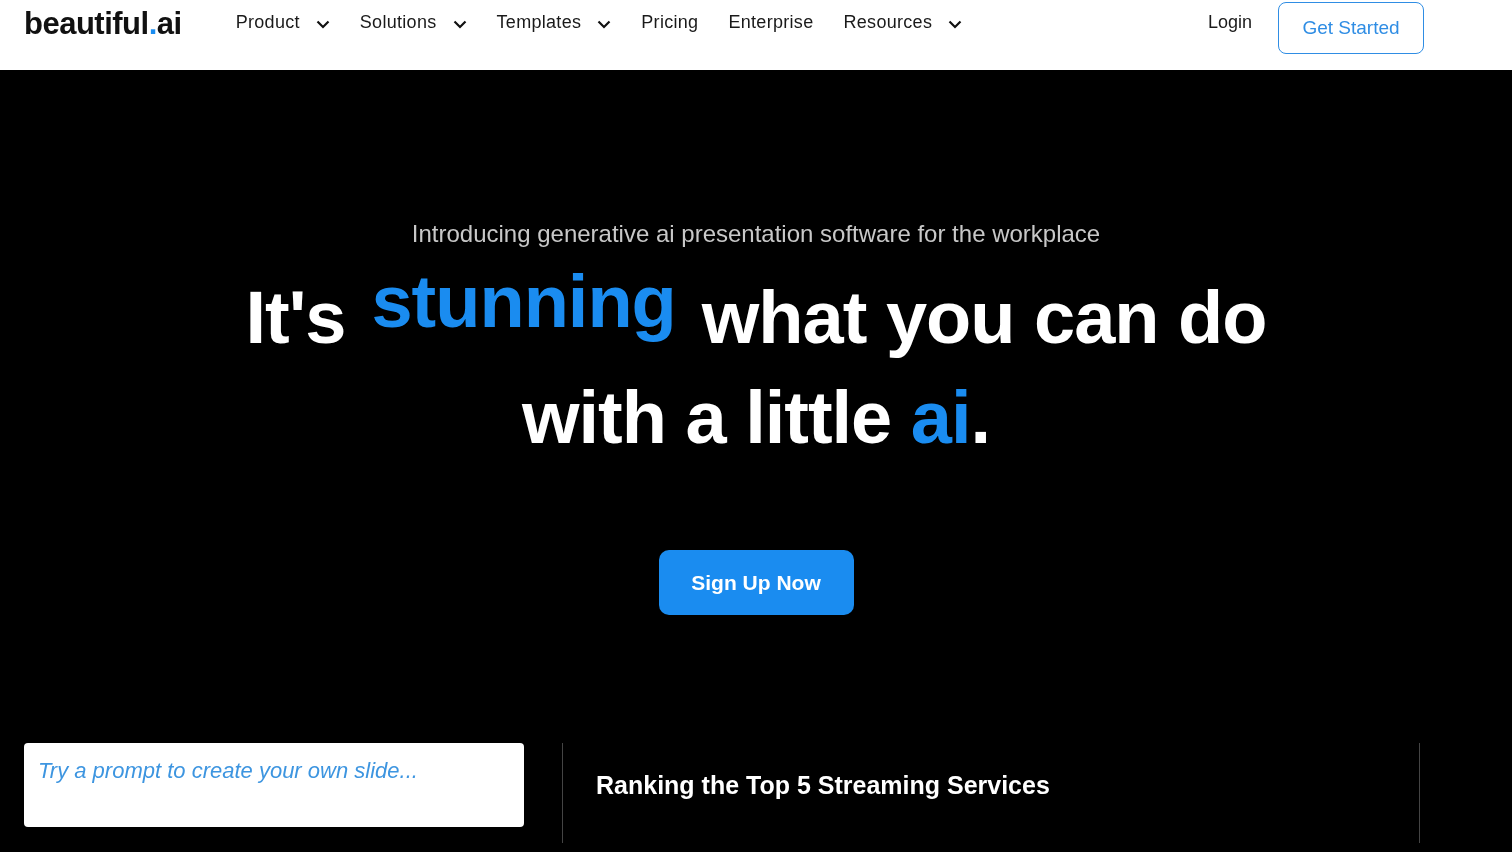 The width and height of the screenshot is (1512, 852). What do you see at coordinates (103, 24) in the screenshot?
I see `logo: beautiful.ai` at bounding box center [103, 24].